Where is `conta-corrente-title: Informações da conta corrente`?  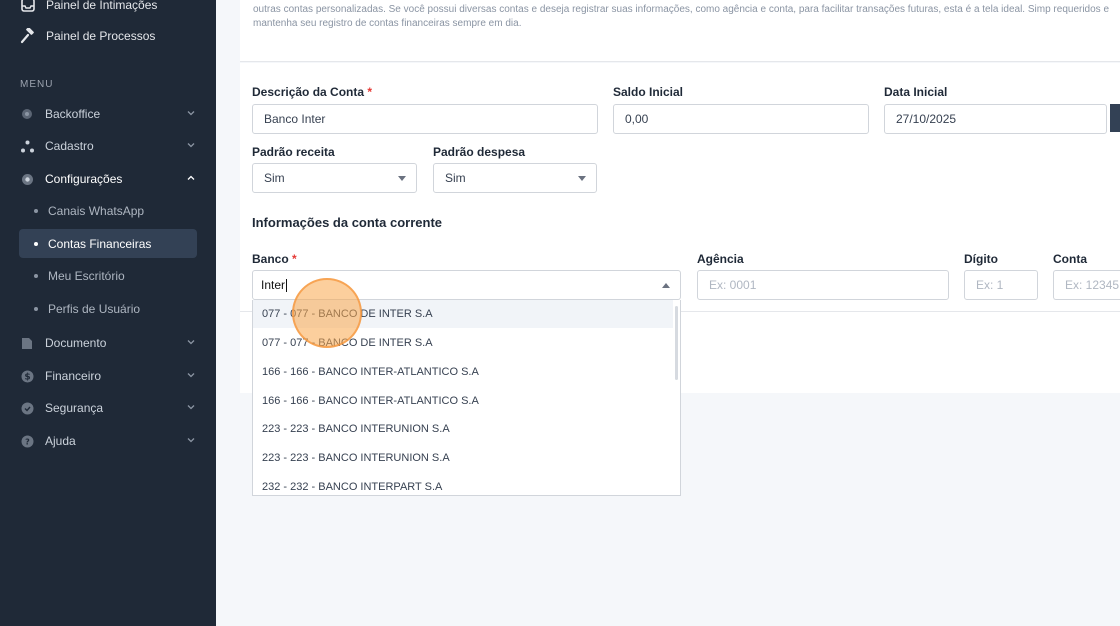 conta-corrente-title: Informações da conta corrente is located at coordinates (347, 222).